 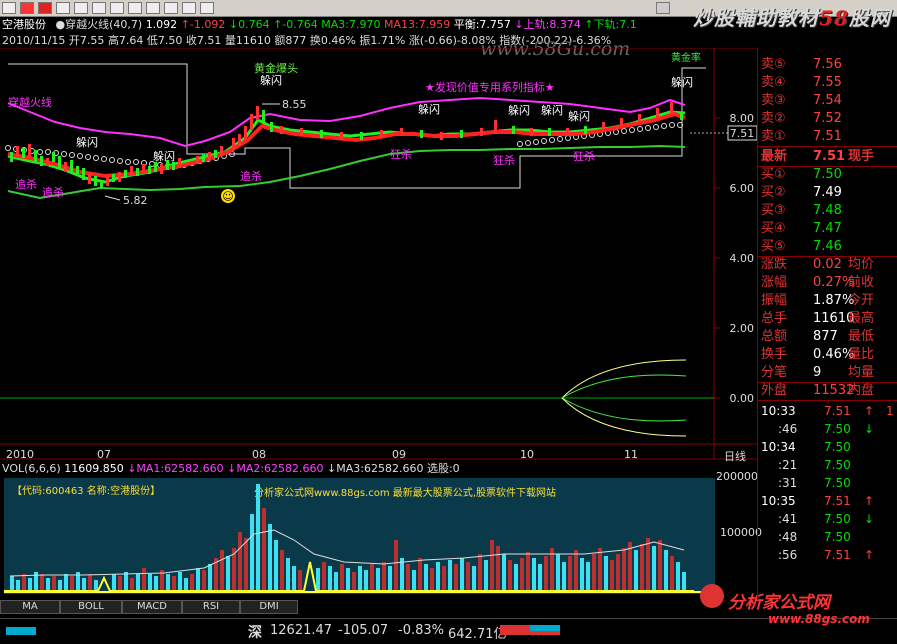 I want to click on latest-tag: 现手, so click(x=861, y=156).